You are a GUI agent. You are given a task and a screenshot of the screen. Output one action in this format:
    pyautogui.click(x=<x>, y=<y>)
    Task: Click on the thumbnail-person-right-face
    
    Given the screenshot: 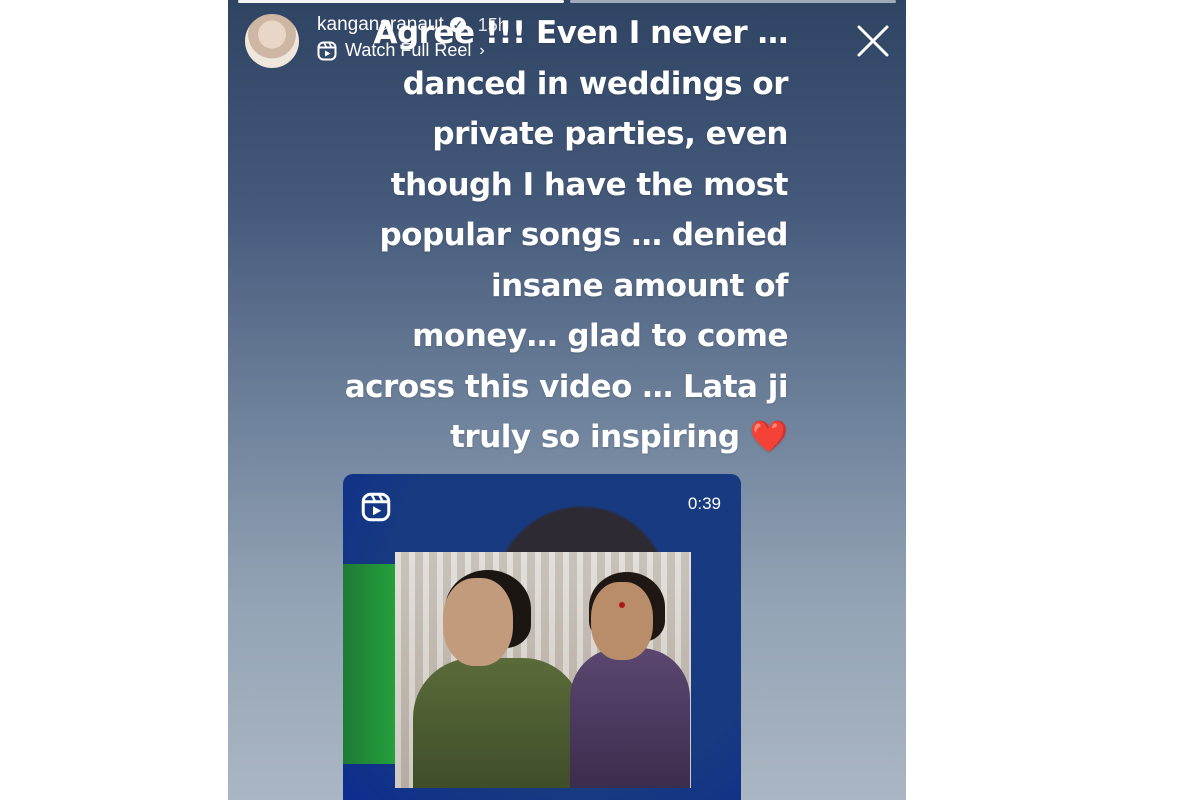 What is the action you would take?
    pyautogui.click(x=622, y=621)
    